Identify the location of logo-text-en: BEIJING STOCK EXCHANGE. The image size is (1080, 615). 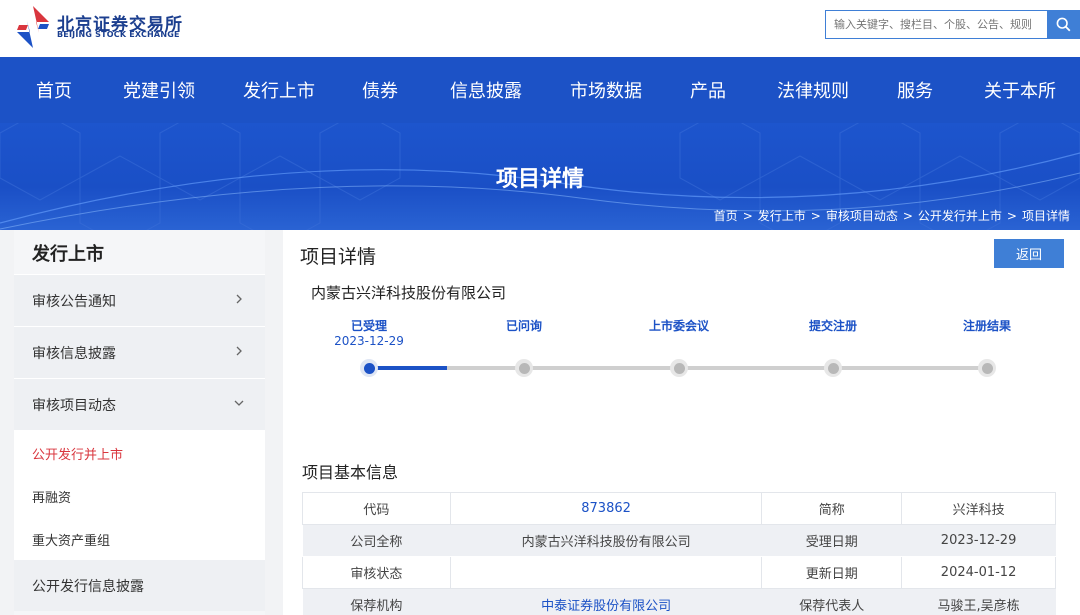
(118, 34).